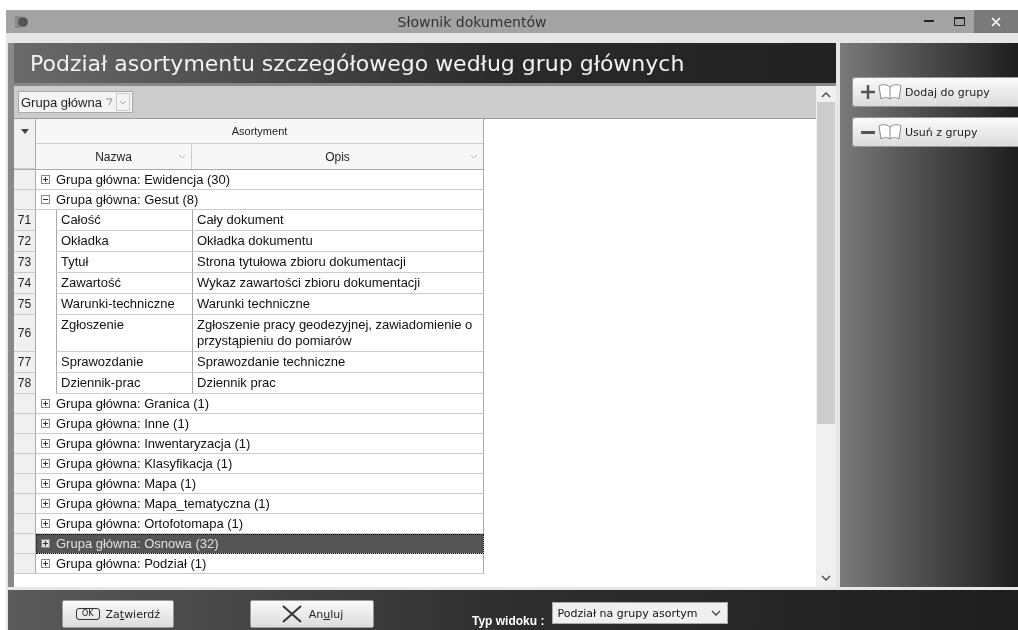 The width and height of the screenshot is (1018, 630). What do you see at coordinates (338, 304) in the screenshot?
I see `table-cell: Warunki techniczne` at bounding box center [338, 304].